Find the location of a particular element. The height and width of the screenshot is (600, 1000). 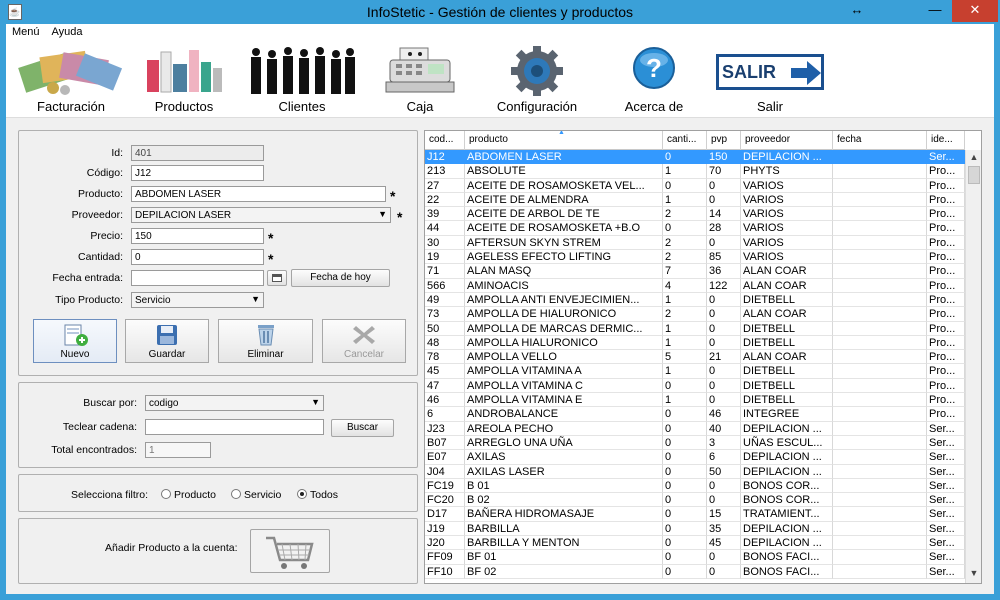

scroll-up-icon: ▲ is located at coordinates (973, 159).